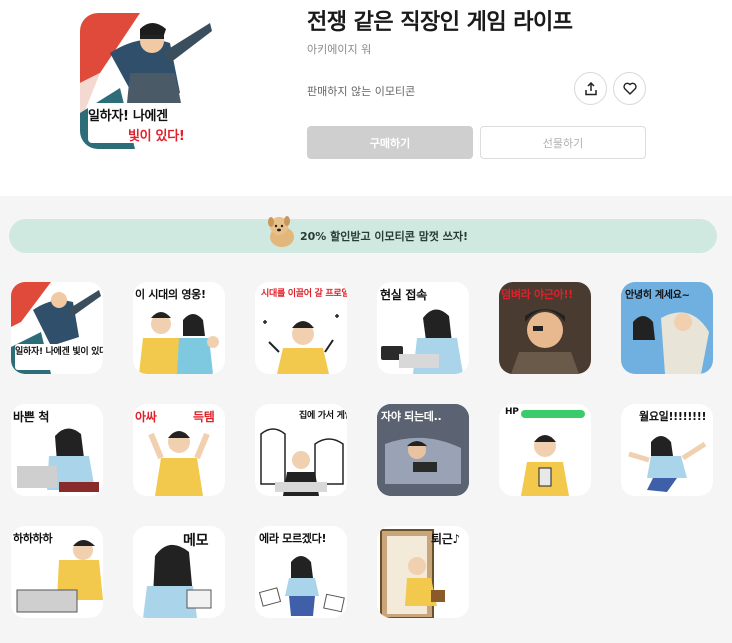 This screenshot has height=643, width=732. What do you see at coordinates (170, 294) in the screenshot?
I see `sticker-caption: 이 시대의 영웅!` at bounding box center [170, 294].